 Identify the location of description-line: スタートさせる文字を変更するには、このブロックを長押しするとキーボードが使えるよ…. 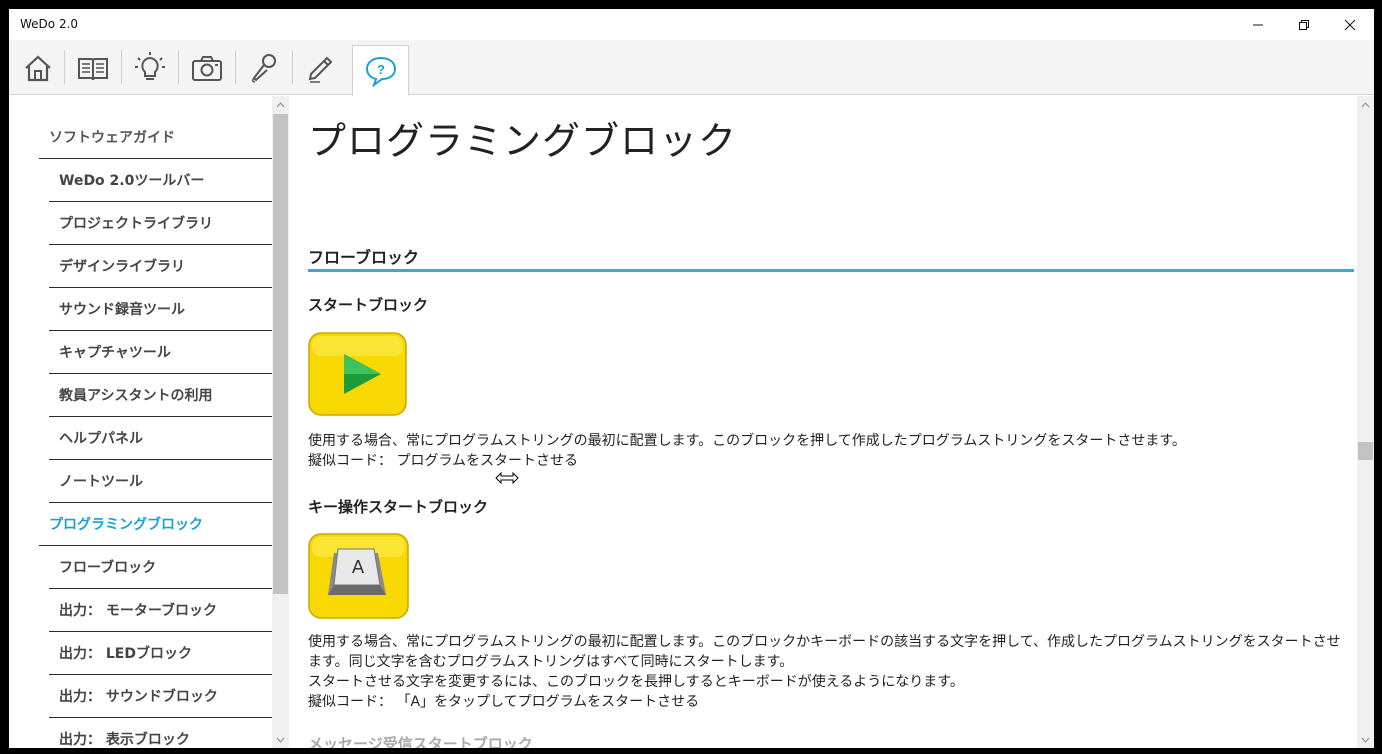
(636, 682).